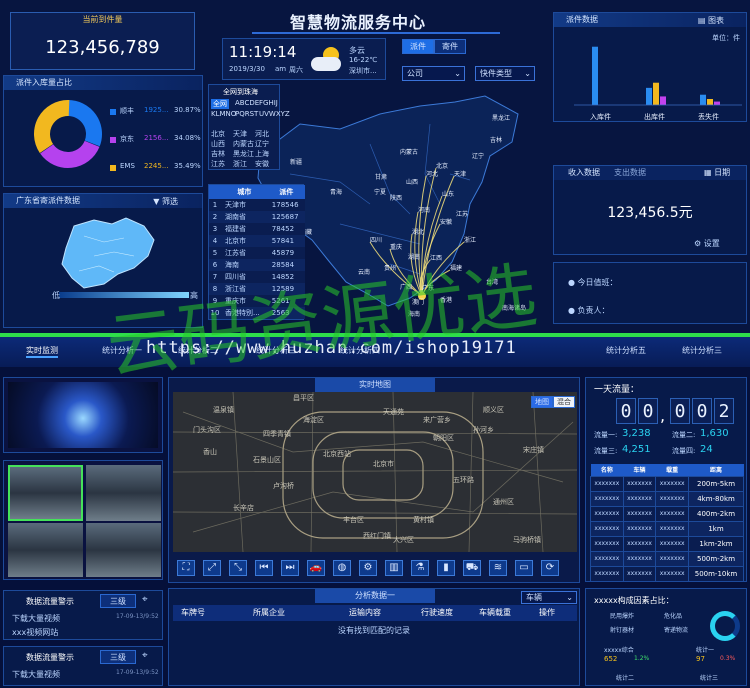 The image size is (750, 688). What do you see at coordinates (83, 415) in the screenshot?
I see `video-main` at bounding box center [83, 415].